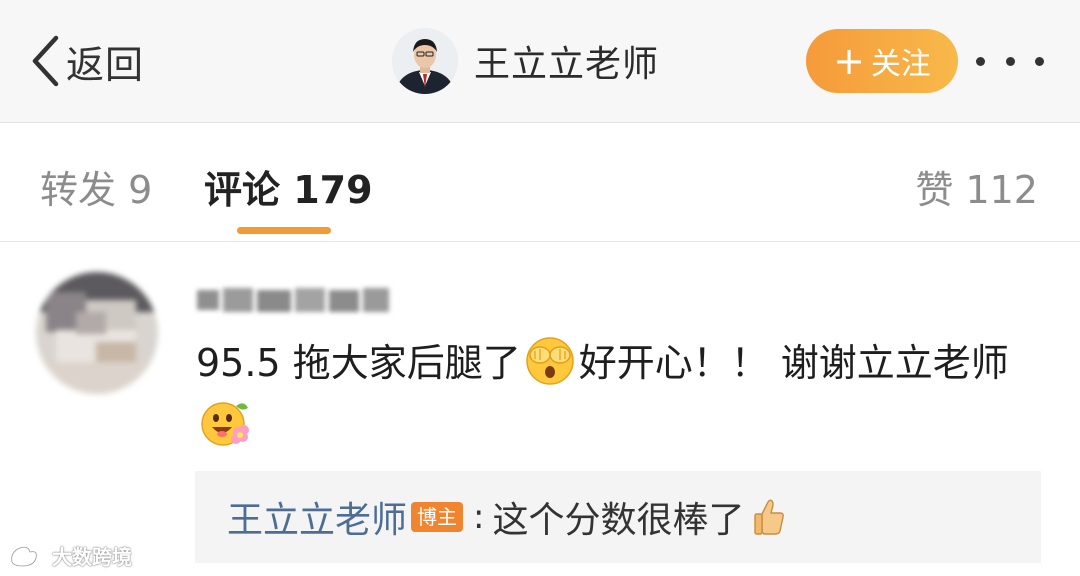 The width and height of the screenshot is (1080, 576). Describe the element at coordinates (105, 64) in the screenshot. I see `back-label: 返回` at that location.